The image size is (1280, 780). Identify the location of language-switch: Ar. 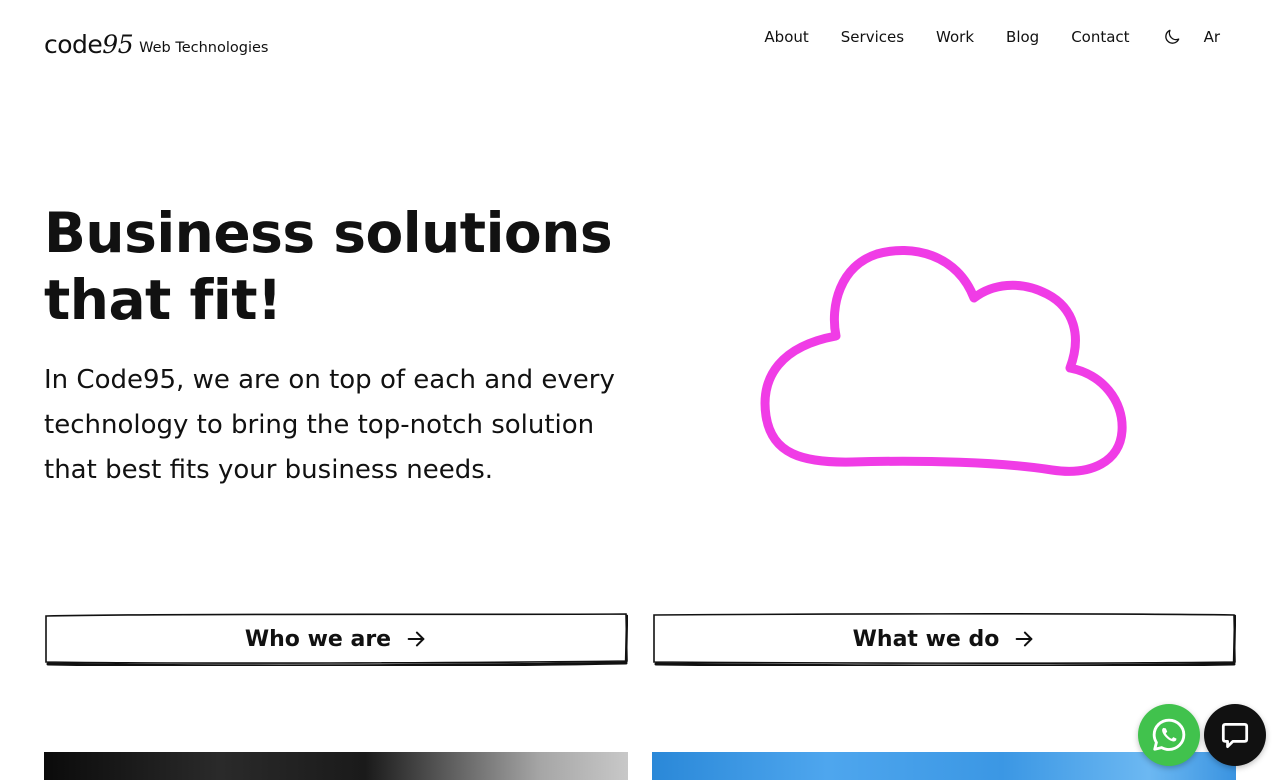
(1212, 37).